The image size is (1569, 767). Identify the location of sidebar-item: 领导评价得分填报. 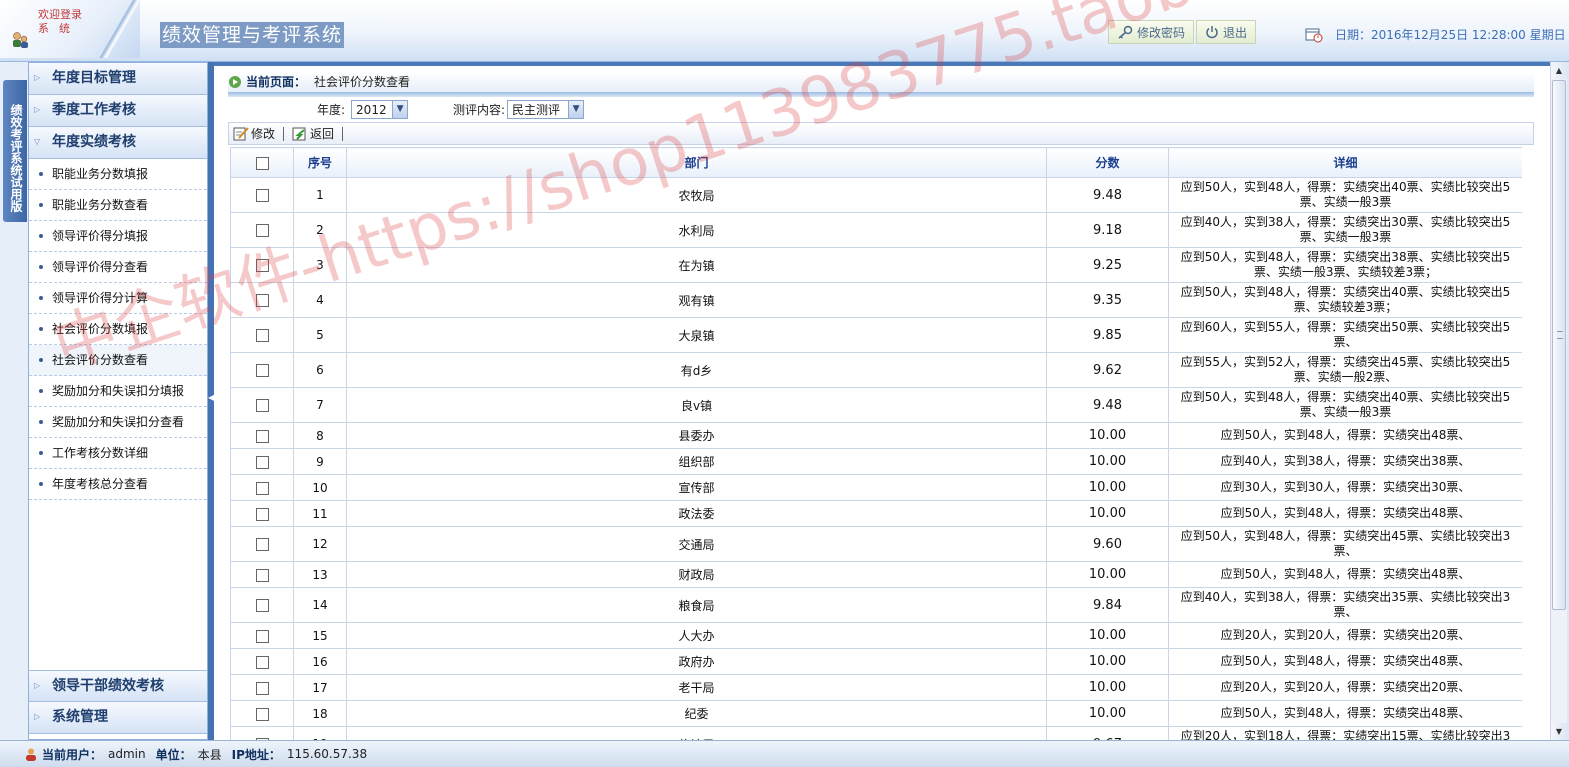
(118, 236).